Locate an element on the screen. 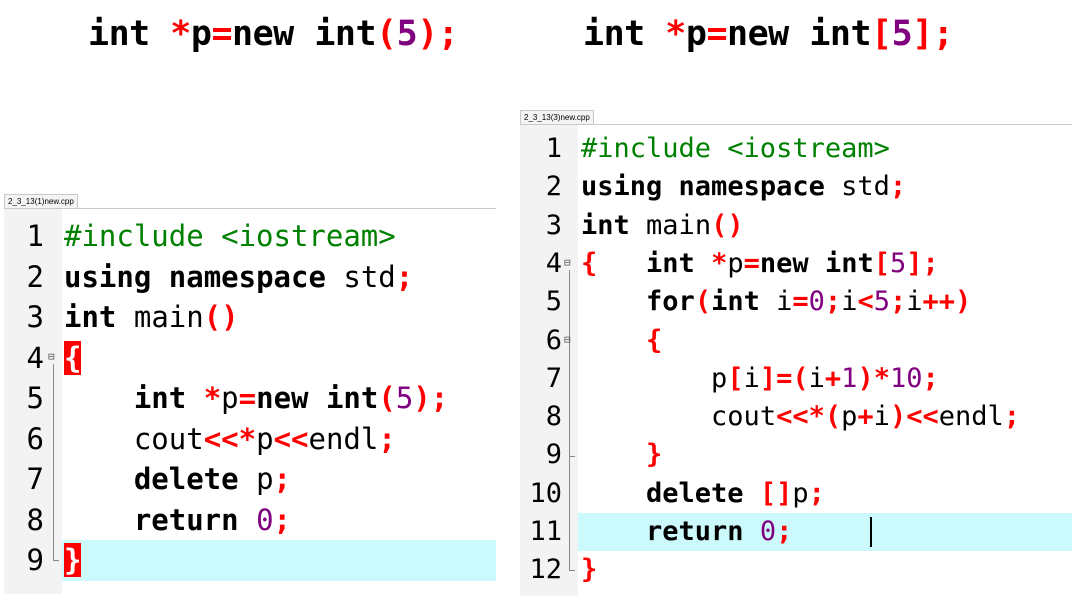 The image size is (1082, 603). line-number: 3 is located at coordinates (553, 225).